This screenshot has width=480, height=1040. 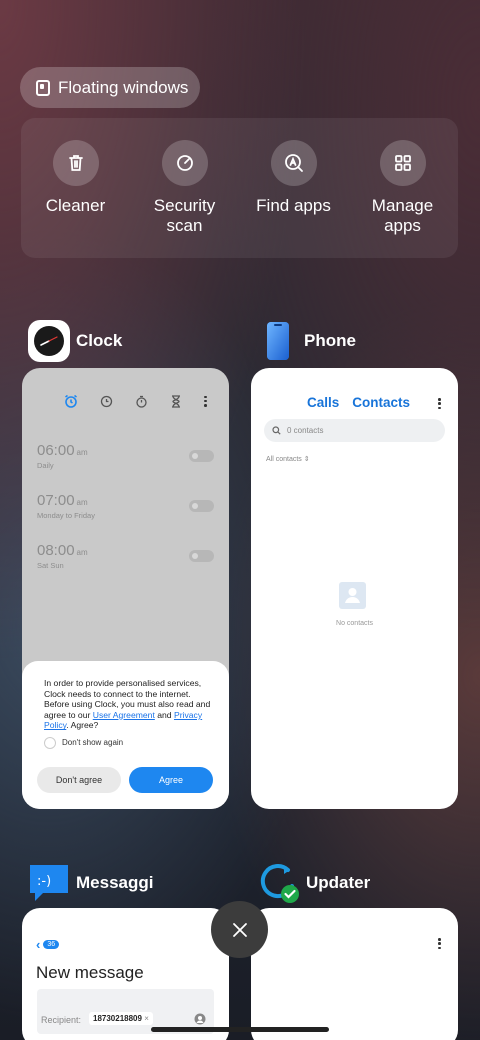 What do you see at coordinates (279, 883) in the screenshot?
I see `updater-app-icon` at bounding box center [279, 883].